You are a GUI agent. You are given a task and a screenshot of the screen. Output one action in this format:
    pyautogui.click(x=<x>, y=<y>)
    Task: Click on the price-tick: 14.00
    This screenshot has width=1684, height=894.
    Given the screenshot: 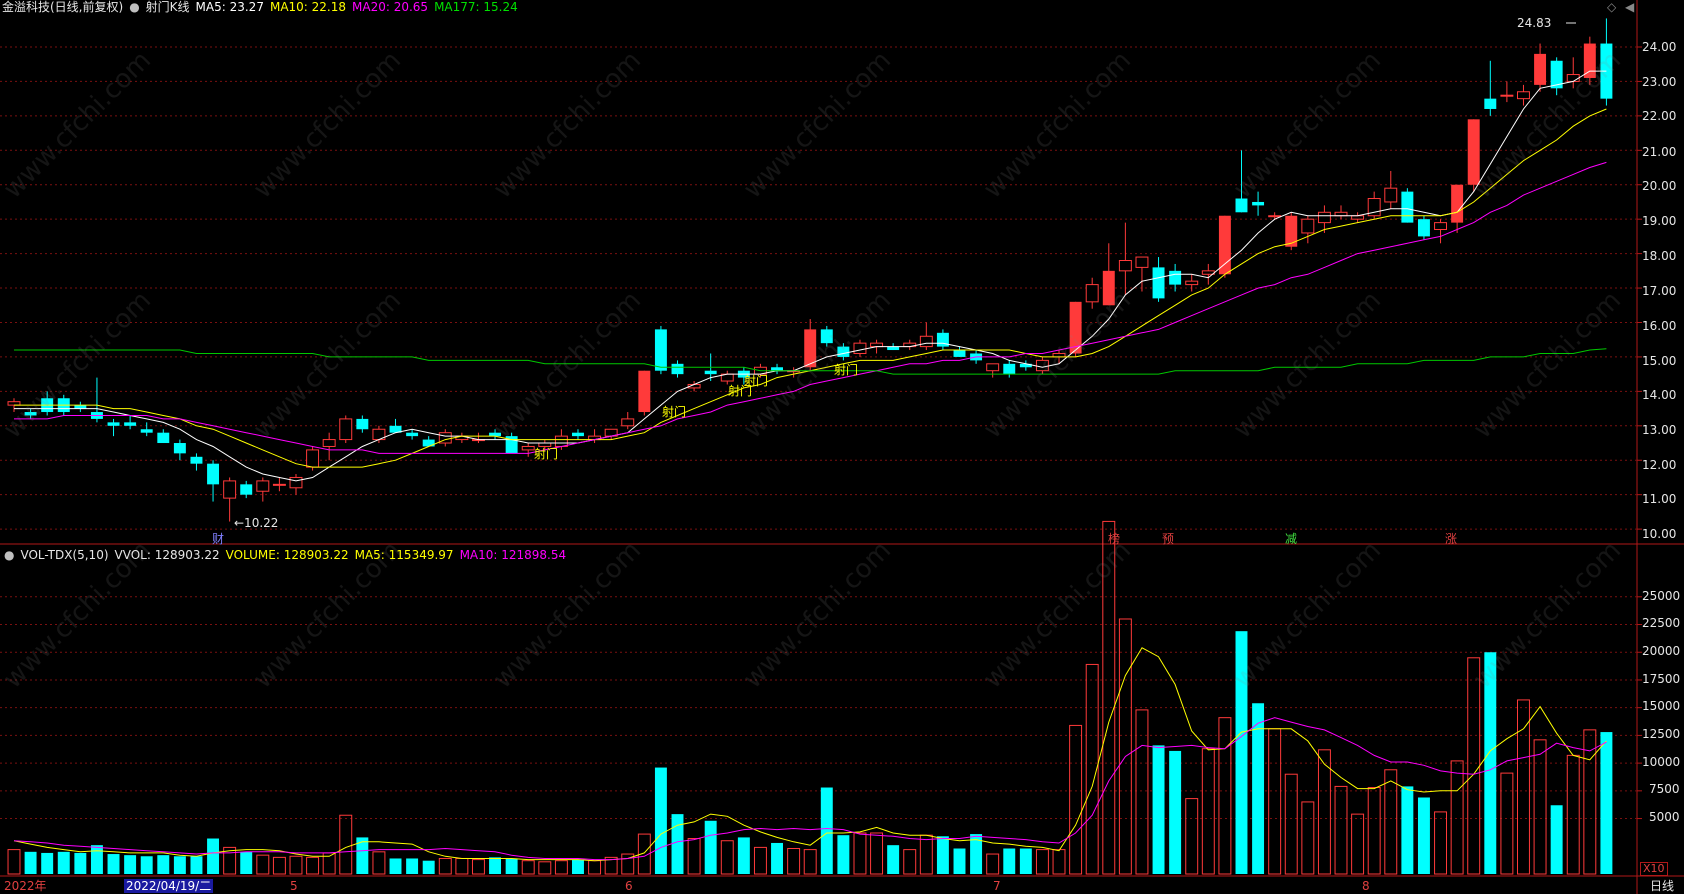 What is the action you would take?
    pyautogui.click(x=1659, y=395)
    